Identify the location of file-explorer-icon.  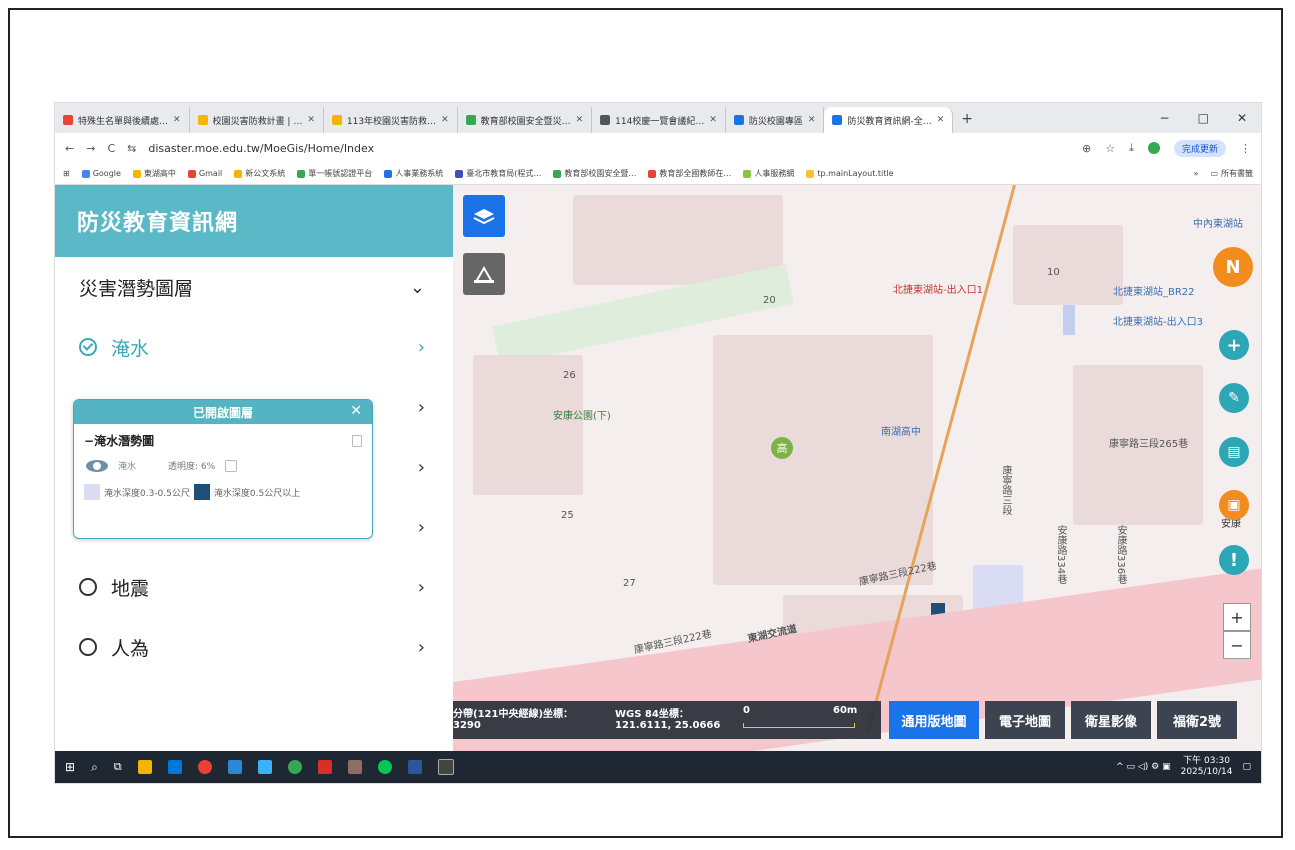
(144, 767).